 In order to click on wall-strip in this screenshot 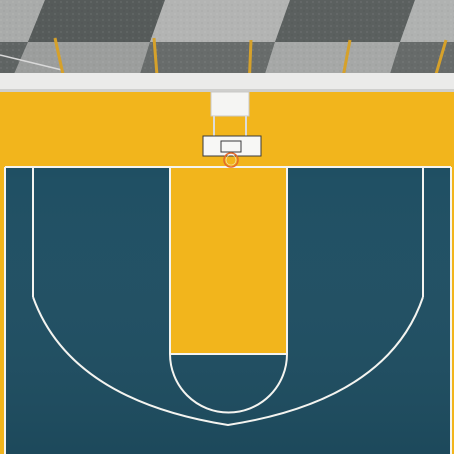, I will do `click(227, 82)`.